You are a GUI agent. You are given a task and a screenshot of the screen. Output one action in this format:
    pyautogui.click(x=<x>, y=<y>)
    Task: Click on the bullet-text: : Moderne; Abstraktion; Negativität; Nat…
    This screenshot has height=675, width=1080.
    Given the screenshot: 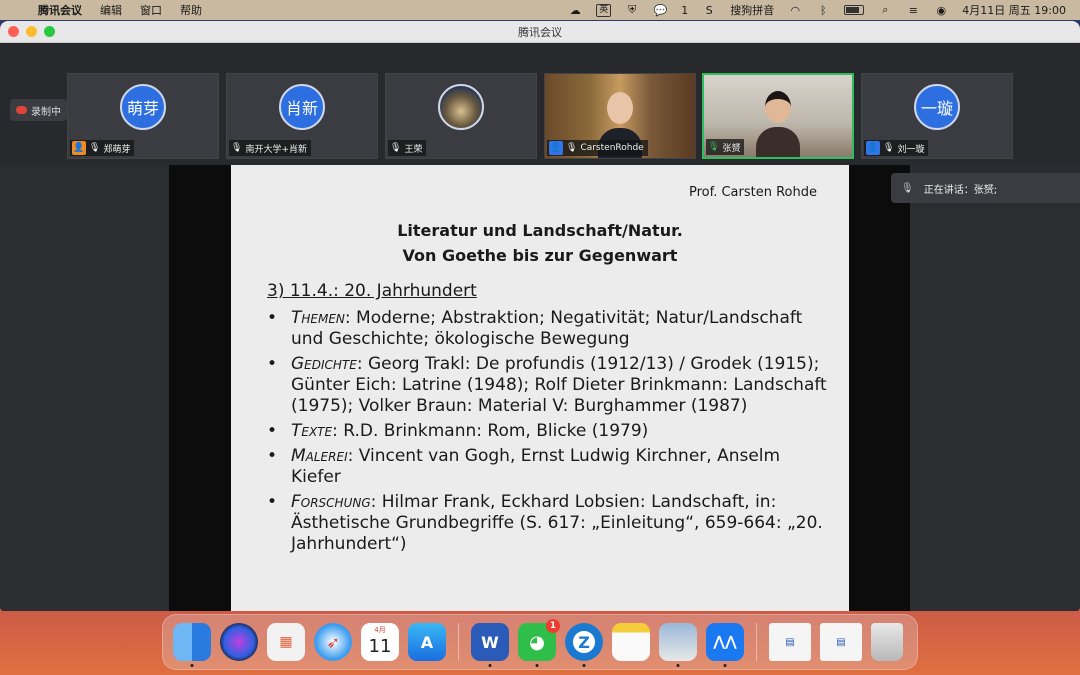 What is the action you would take?
    pyautogui.click(x=547, y=328)
    